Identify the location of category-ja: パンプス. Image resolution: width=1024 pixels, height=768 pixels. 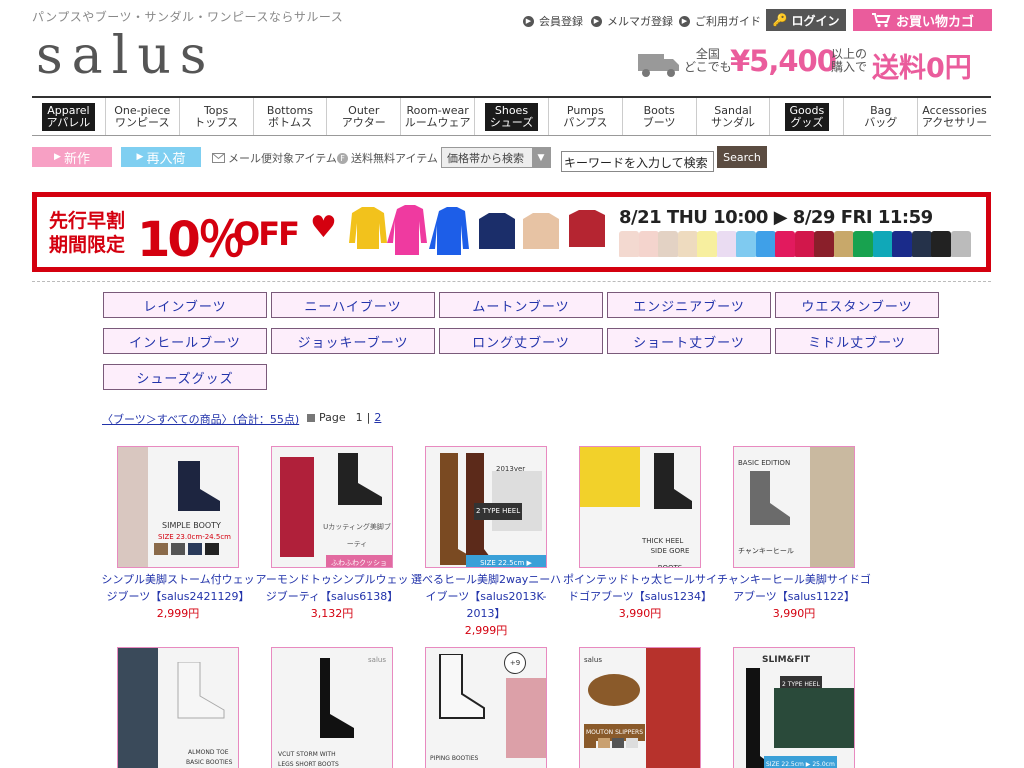
(585, 122).